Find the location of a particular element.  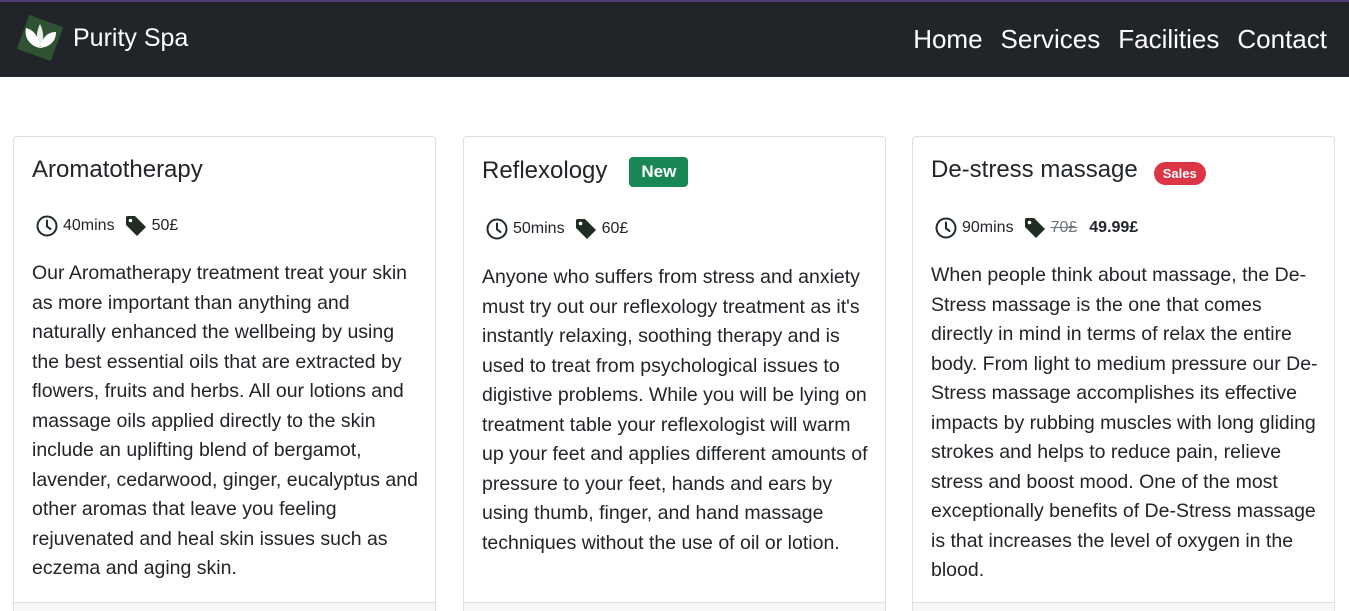

brand-link: Purity Spa is located at coordinates (100, 38).